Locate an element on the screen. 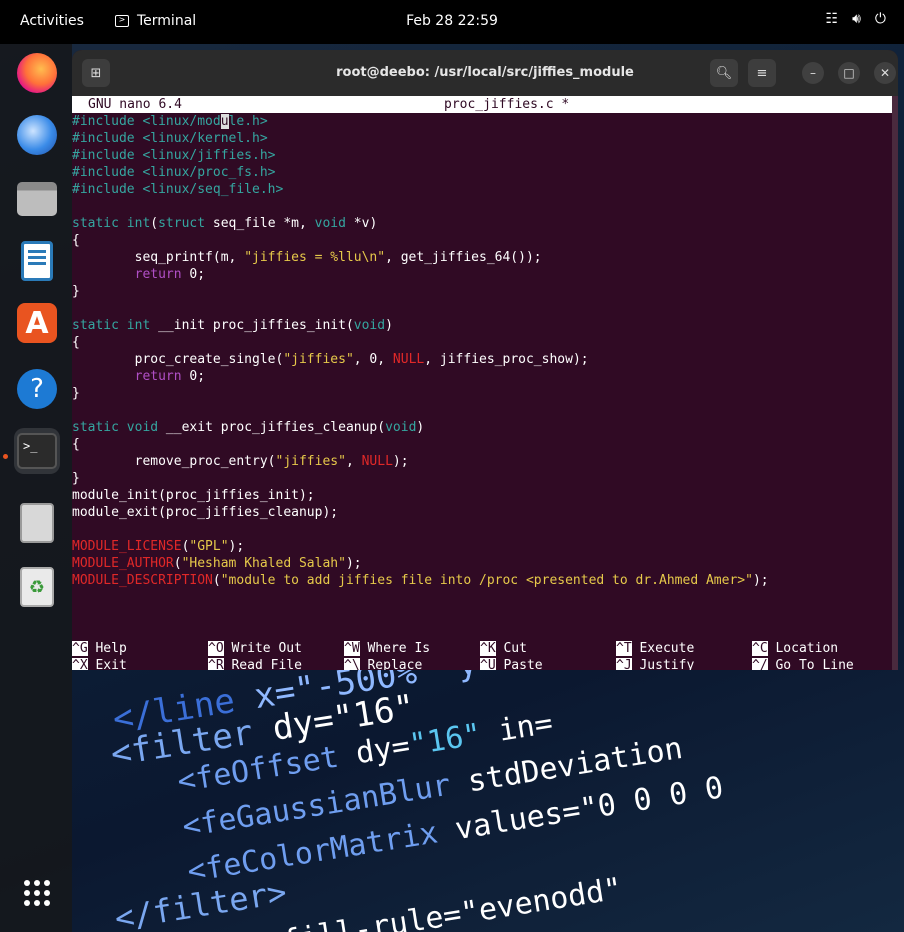 This screenshot has height=932, width=904. code-line: MODULE_LICENSE("GPL"); is located at coordinates (158, 546).